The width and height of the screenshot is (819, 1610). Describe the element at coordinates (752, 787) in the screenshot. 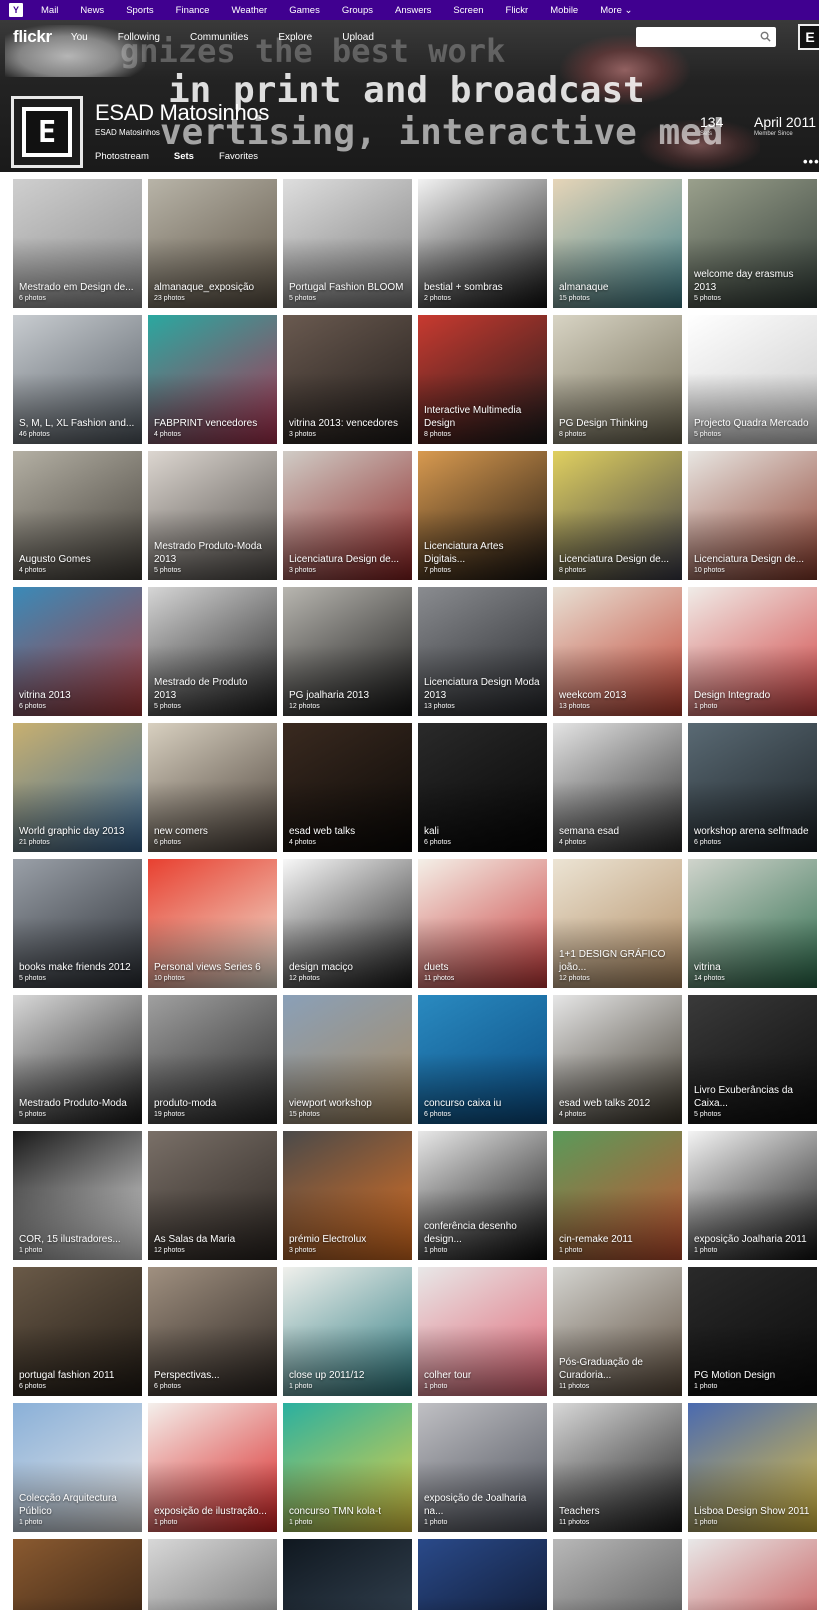

I see `set-tile: workshop arena selfmade 6 photos` at that location.